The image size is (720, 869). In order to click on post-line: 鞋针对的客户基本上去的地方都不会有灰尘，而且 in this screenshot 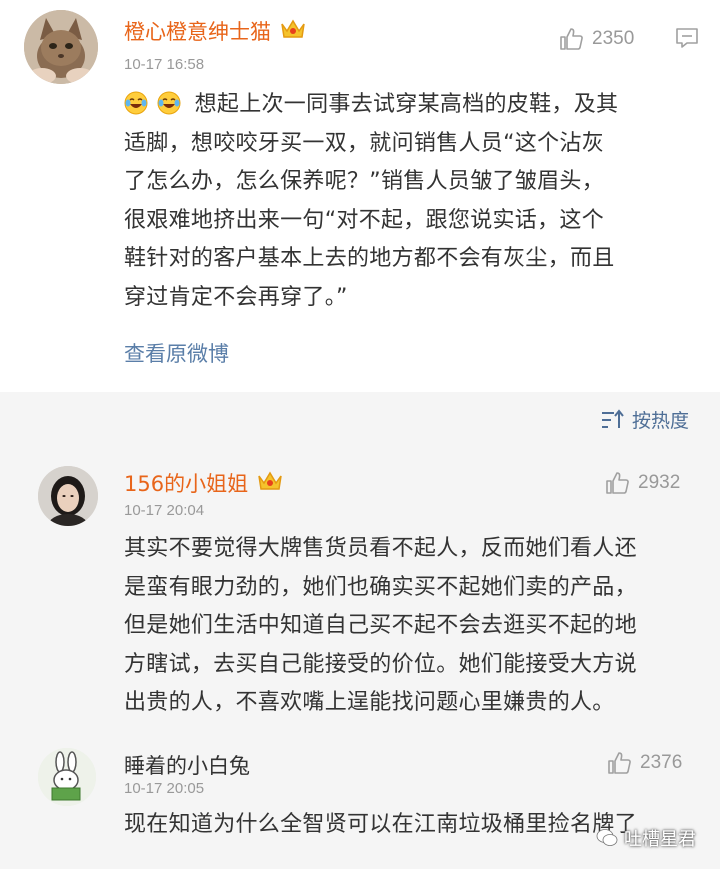, I will do `click(369, 258)`.